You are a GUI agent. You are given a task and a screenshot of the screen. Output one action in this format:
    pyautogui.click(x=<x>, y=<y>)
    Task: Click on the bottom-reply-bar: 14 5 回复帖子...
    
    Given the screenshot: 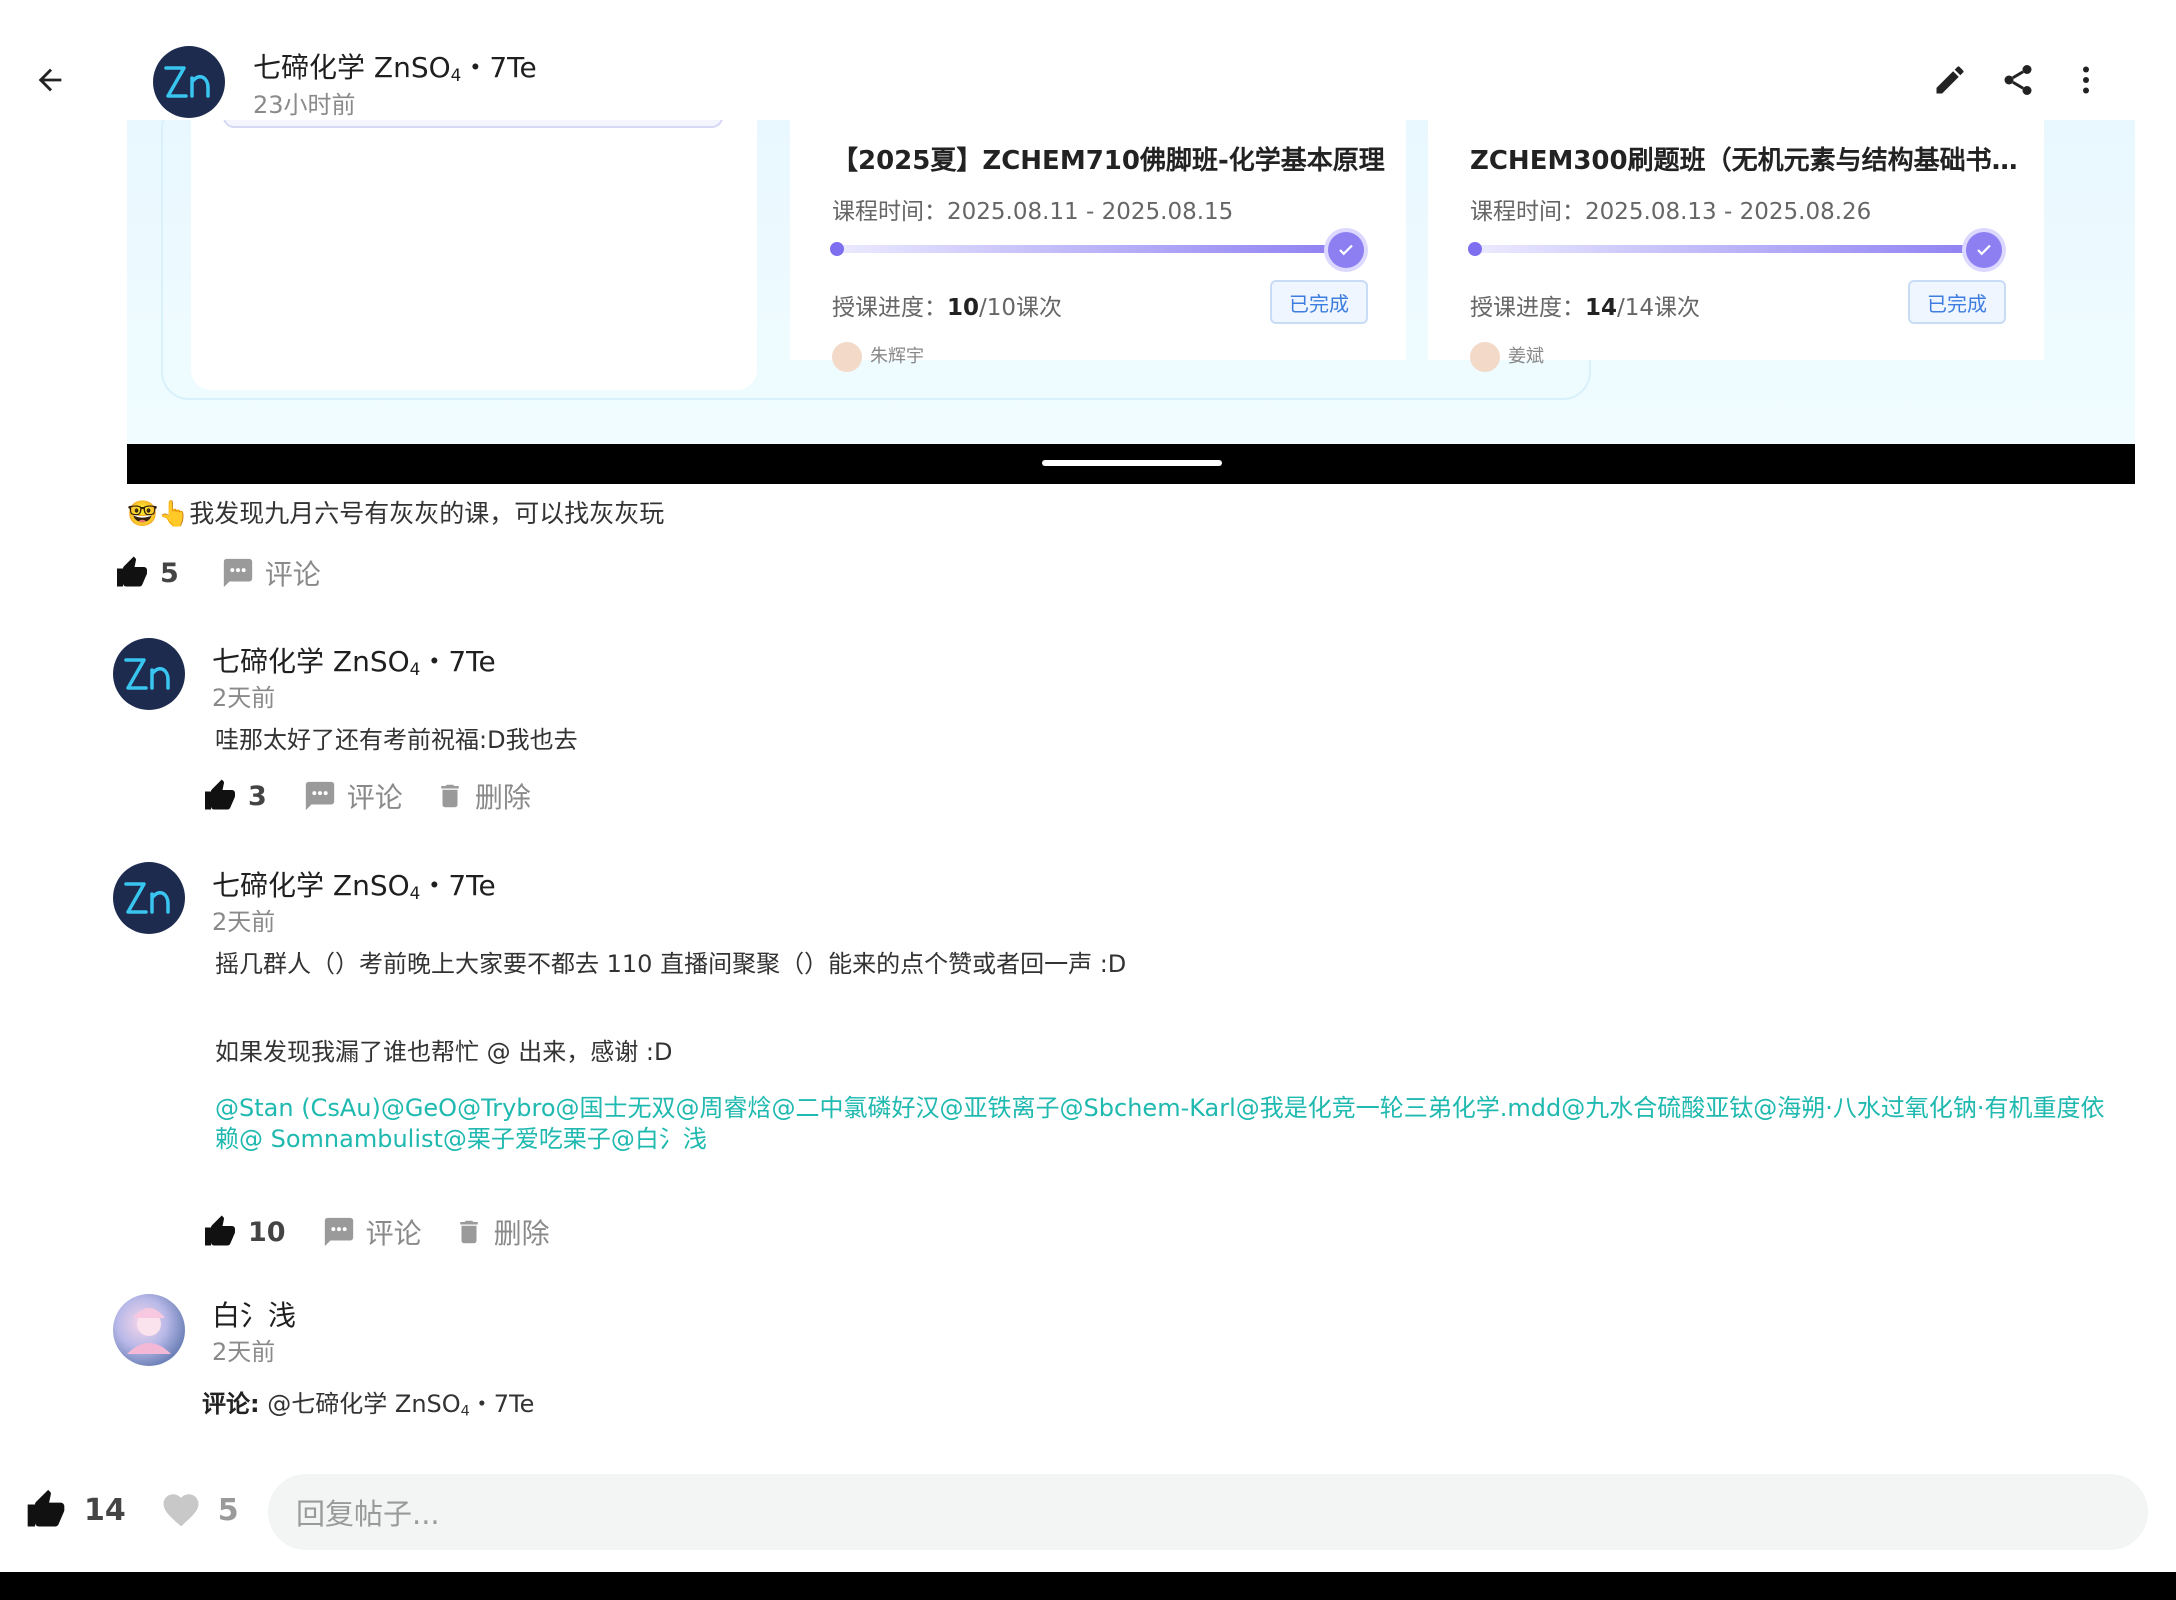 What is the action you would take?
    pyautogui.click(x=1088, y=1516)
    